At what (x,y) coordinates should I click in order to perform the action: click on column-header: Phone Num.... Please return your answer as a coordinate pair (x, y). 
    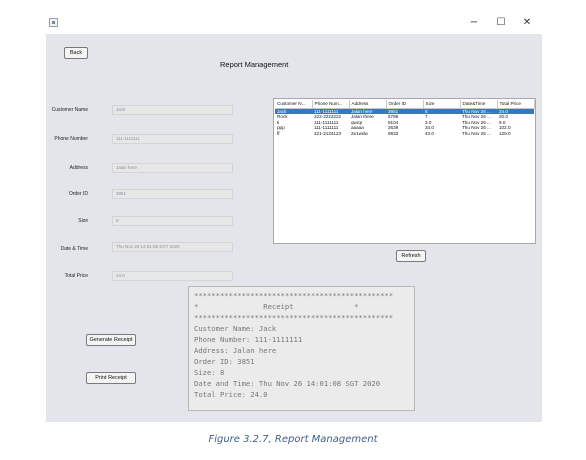
    Looking at the image, I should click on (331, 104).